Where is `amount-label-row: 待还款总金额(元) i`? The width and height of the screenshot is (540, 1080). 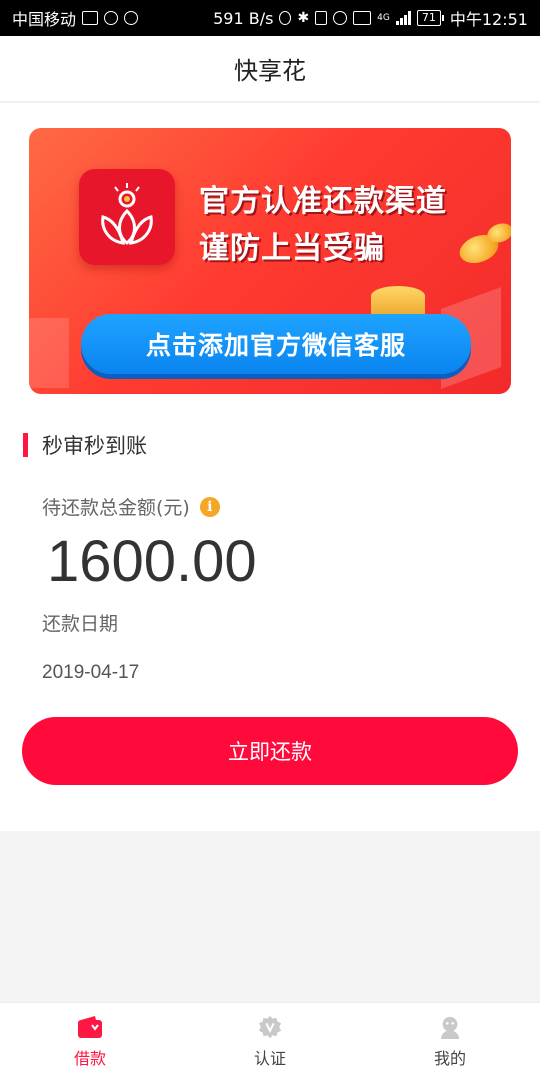 amount-label-row: 待还款总金额(元) i is located at coordinates (131, 506).